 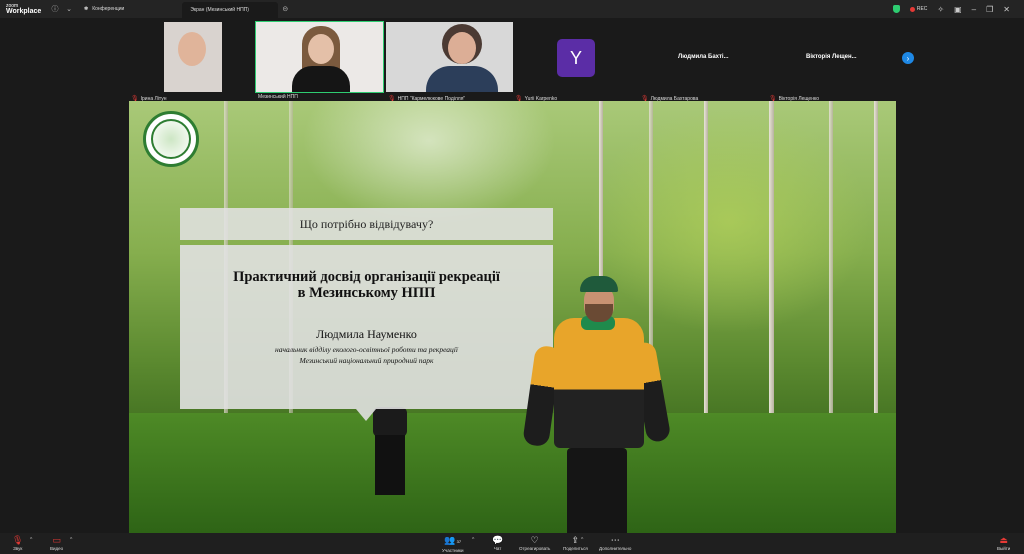 I want to click on stop-share-icon: ⊝, so click(x=285, y=9).